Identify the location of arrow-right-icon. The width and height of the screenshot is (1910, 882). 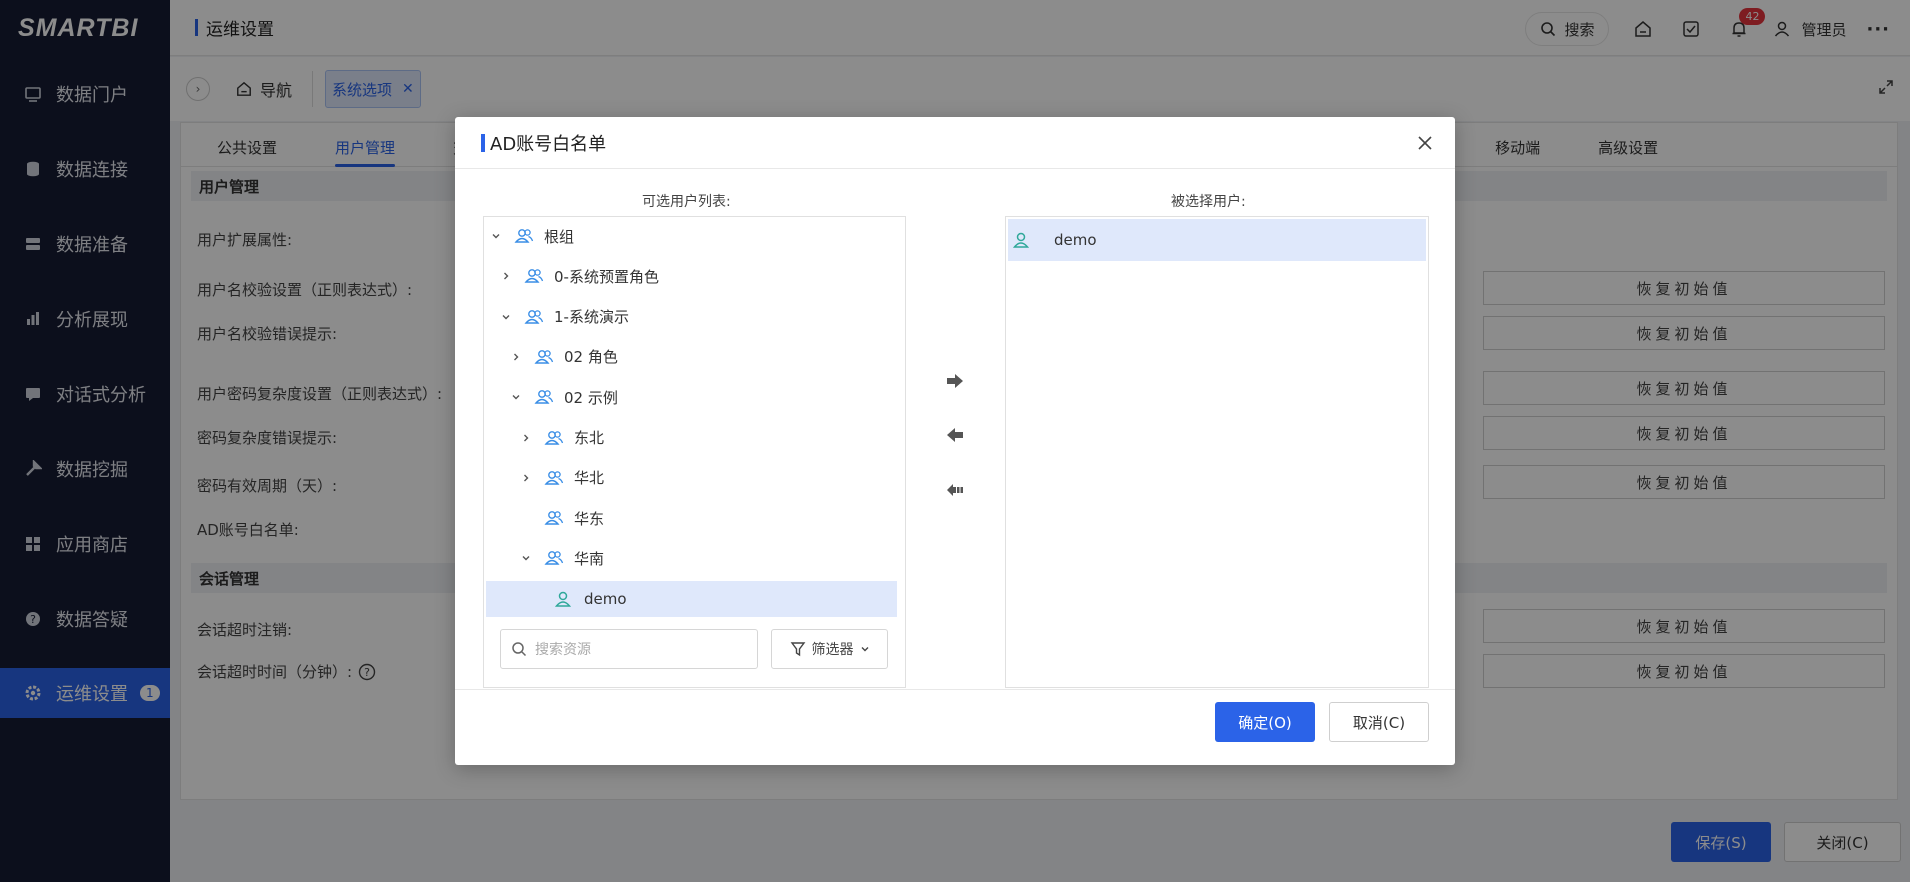
(955, 381).